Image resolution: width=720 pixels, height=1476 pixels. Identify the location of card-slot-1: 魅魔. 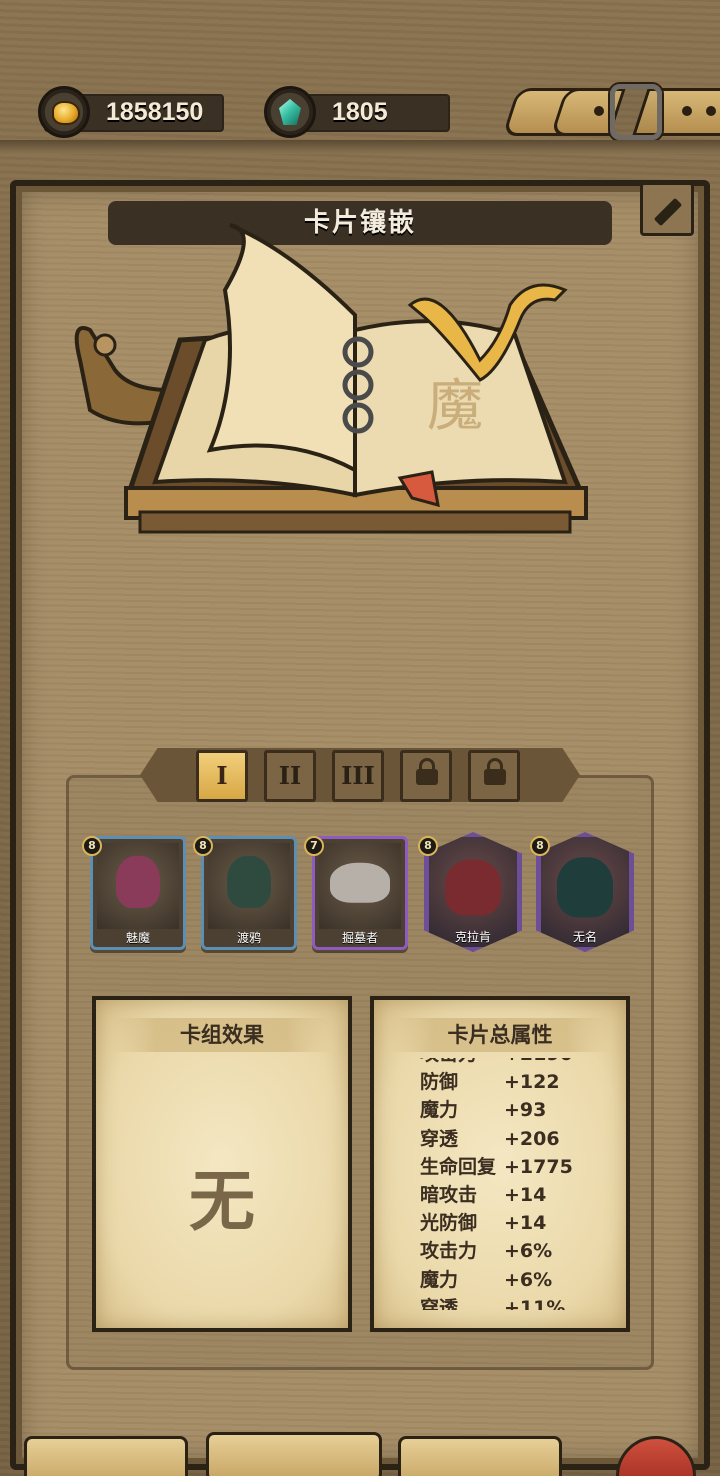
(138, 893).